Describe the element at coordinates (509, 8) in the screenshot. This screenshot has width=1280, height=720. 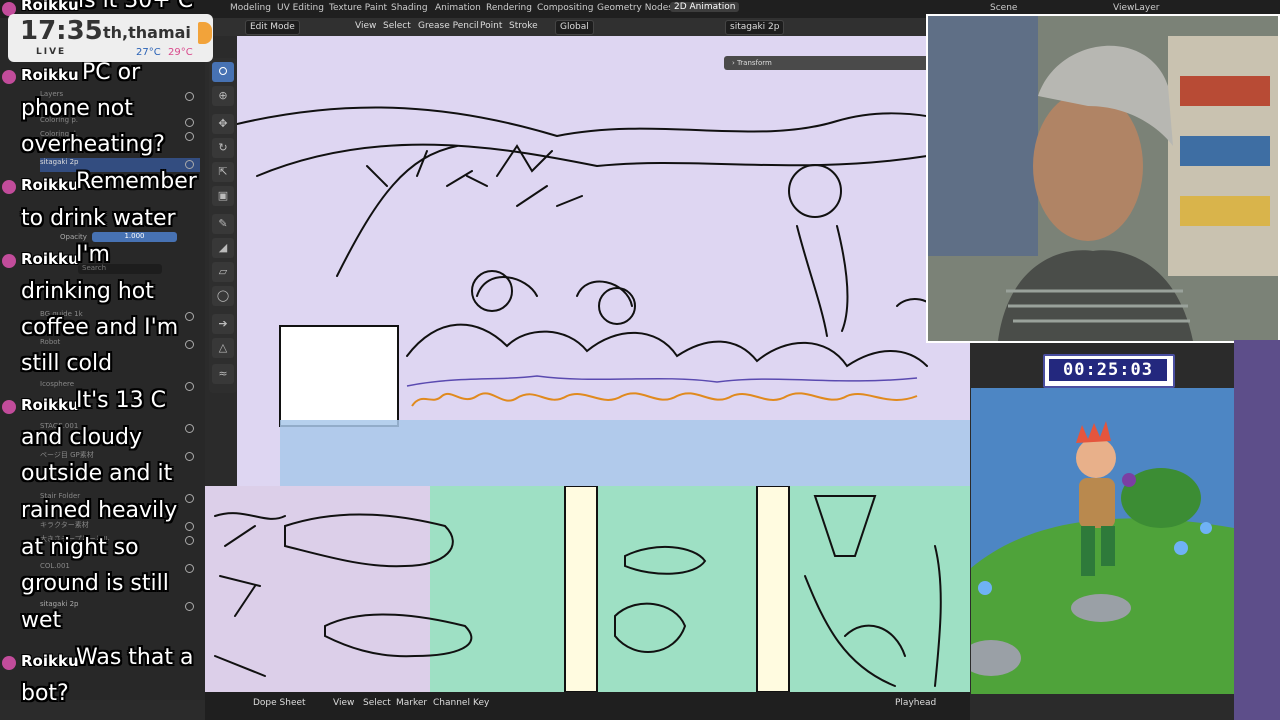
I see `tab-rendering: Rendering` at that location.